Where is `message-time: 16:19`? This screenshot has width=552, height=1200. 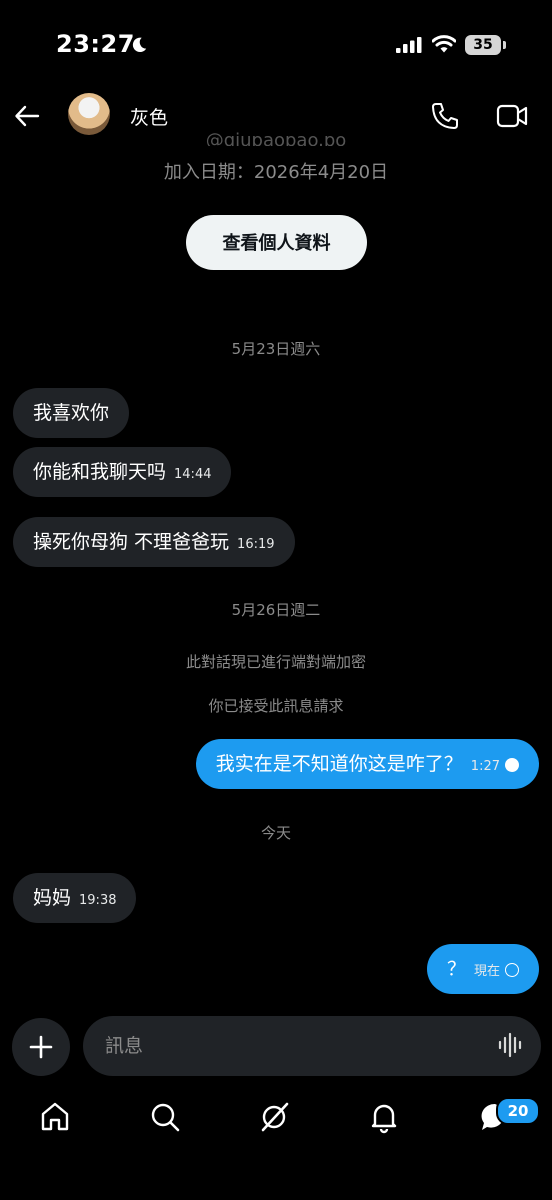 message-time: 16:19 is located at coordinates (256, 544).